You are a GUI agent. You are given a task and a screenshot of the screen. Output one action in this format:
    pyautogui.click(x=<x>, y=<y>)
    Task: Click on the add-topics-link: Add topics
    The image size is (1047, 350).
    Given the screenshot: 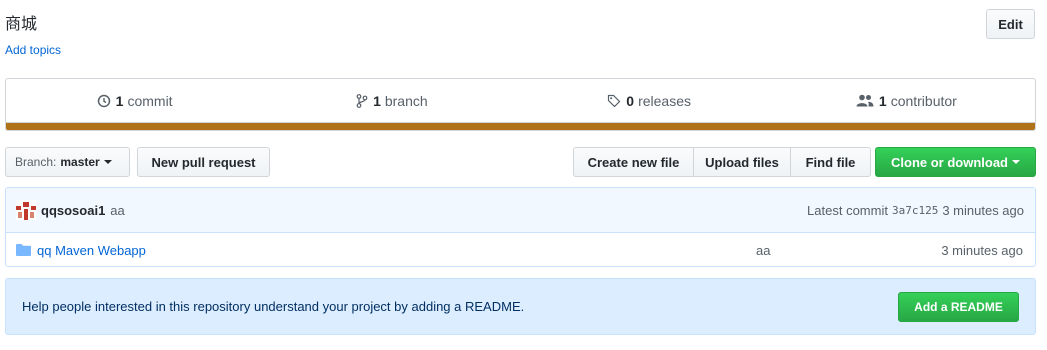 What is the action you would take?
    pyautogui.click(x=33, y=50)
    